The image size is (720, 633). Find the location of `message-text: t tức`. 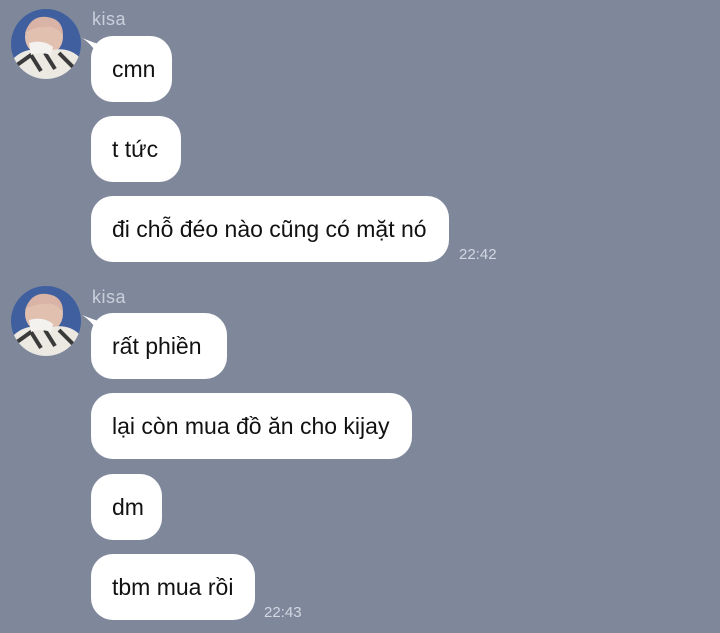

message-text: t tức is located at coordinates (135, 149).